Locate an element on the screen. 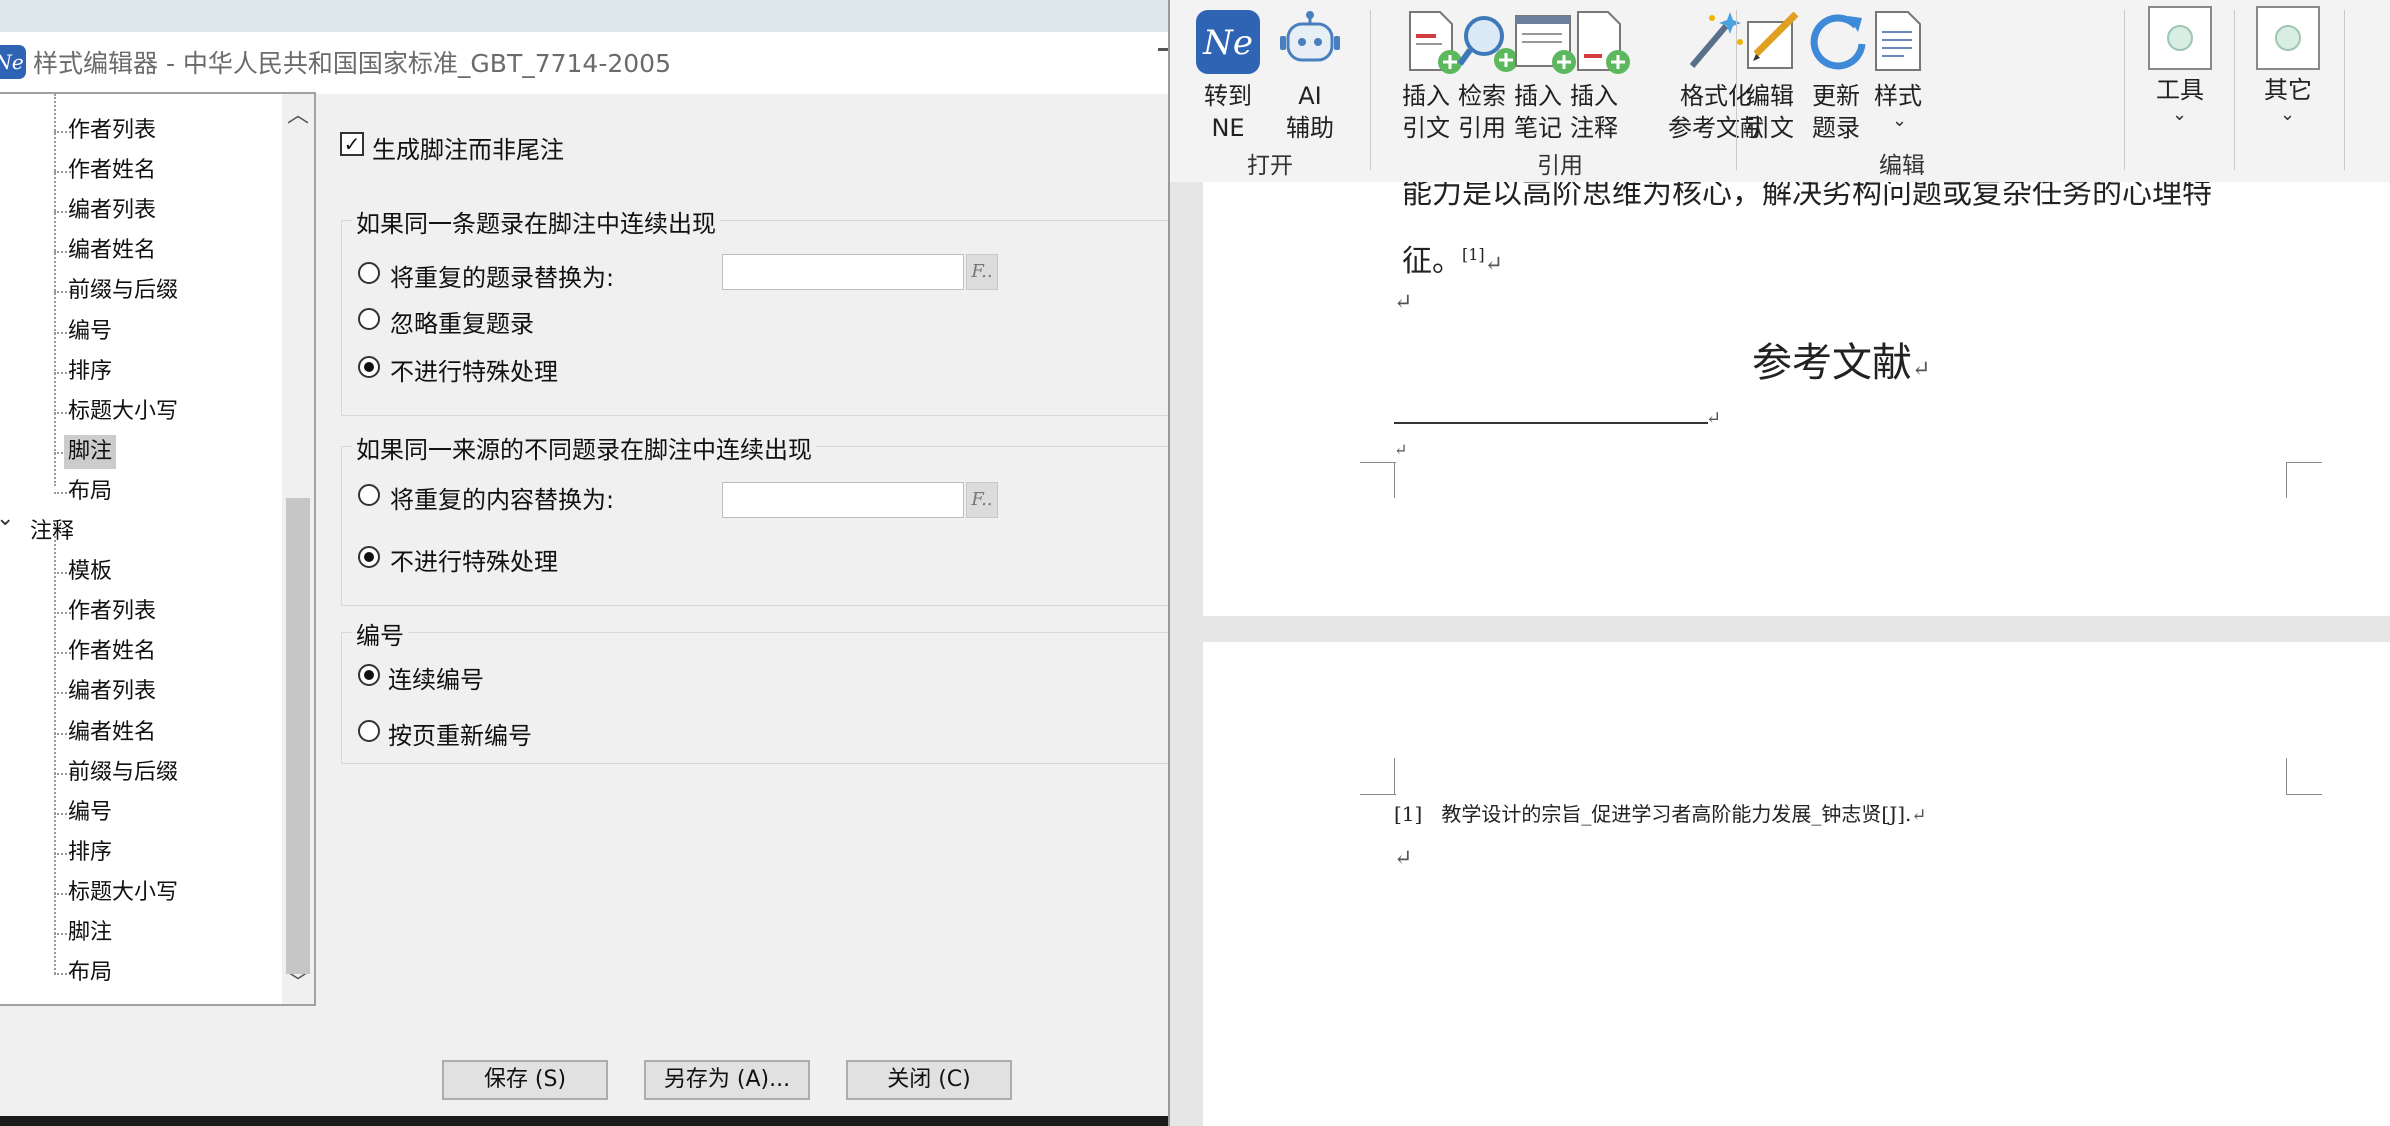  replace-duplicate-label: 将重复的题录替换为: is located at coordinates (502, 278).